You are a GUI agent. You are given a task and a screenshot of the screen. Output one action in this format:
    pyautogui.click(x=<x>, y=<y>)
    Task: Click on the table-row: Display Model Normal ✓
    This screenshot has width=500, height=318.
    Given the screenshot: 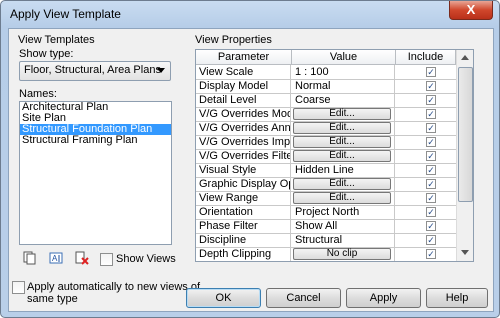 What is the action you would take?
    pyautogui.click(x=334, y=86)
    